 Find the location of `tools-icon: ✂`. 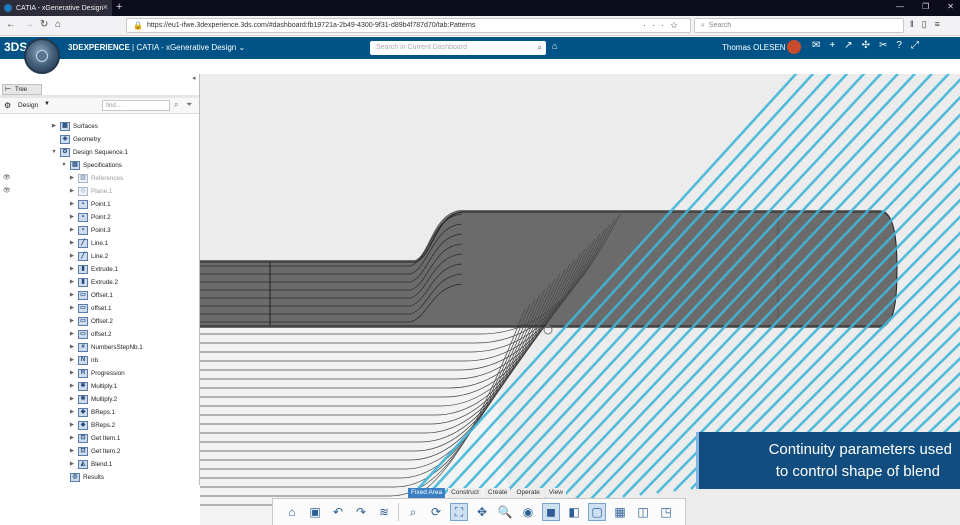

tools-icon: ✂ is located at coordinates (883, 45).